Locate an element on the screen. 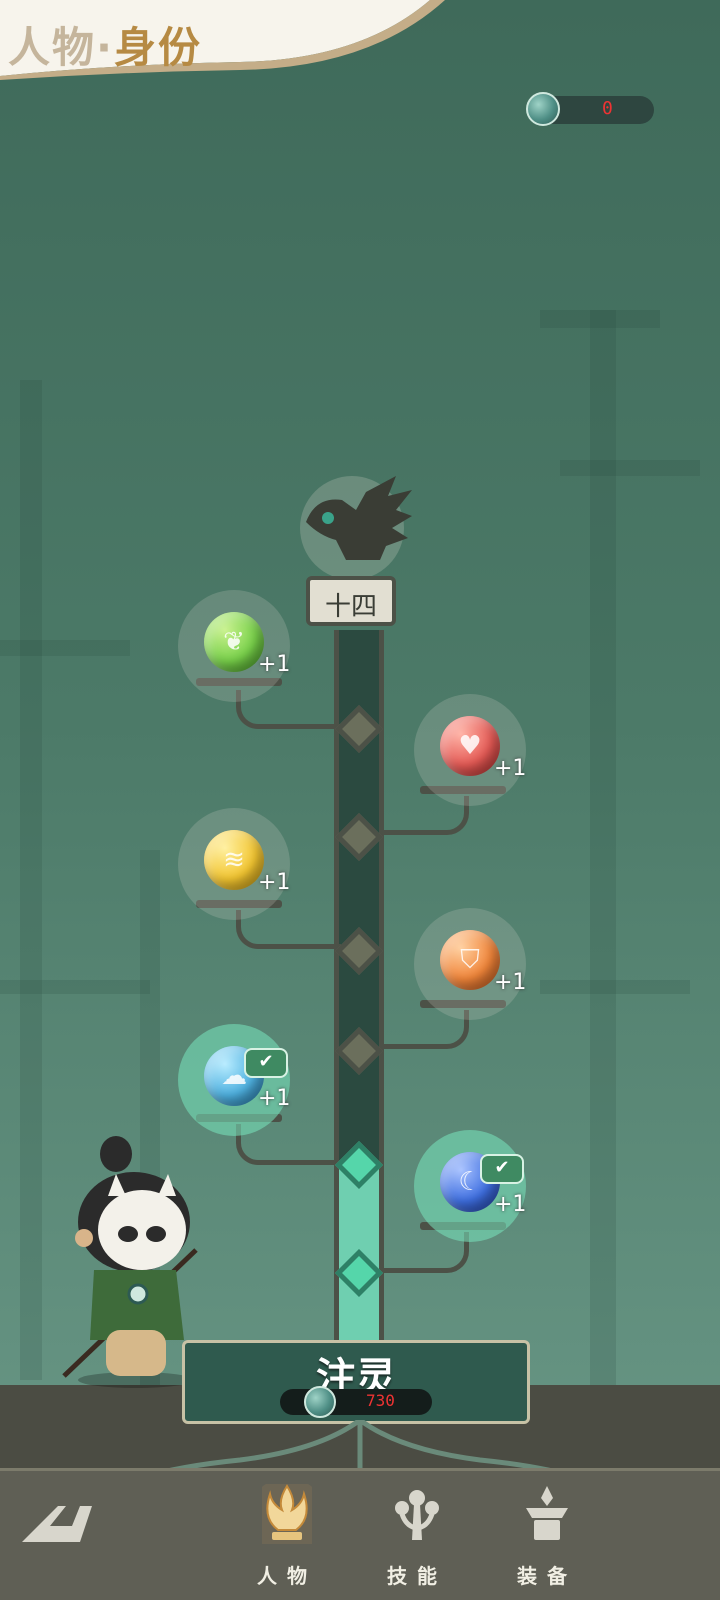 This screenshot has height=1600, width=720. nav-tab-skill: 技能 is located at coordinates (417, 1534).